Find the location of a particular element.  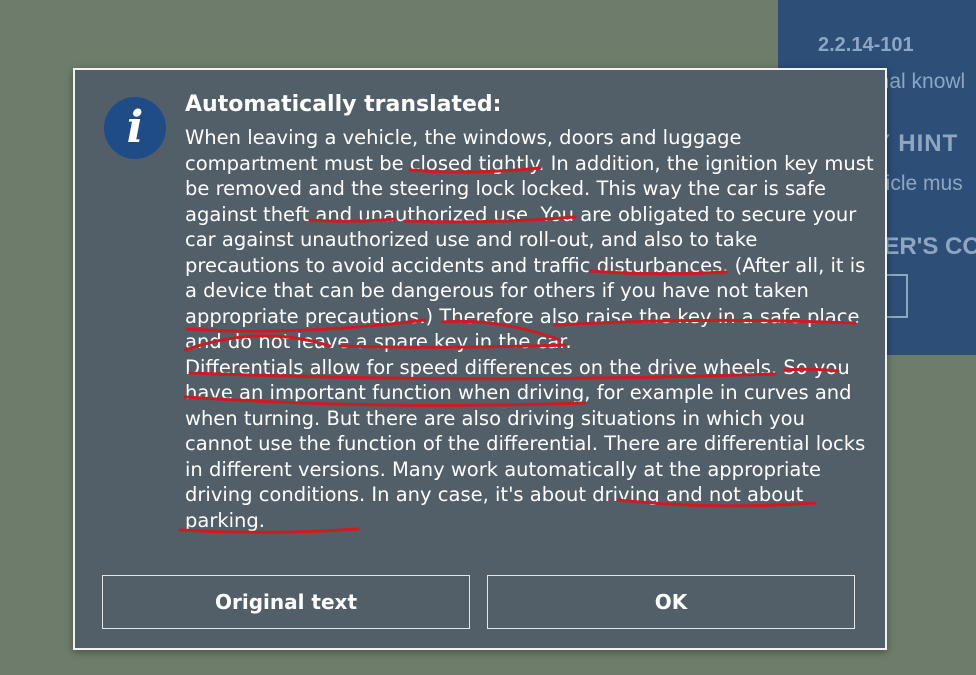

ok-button: OK is located at coordinates (671, 602).